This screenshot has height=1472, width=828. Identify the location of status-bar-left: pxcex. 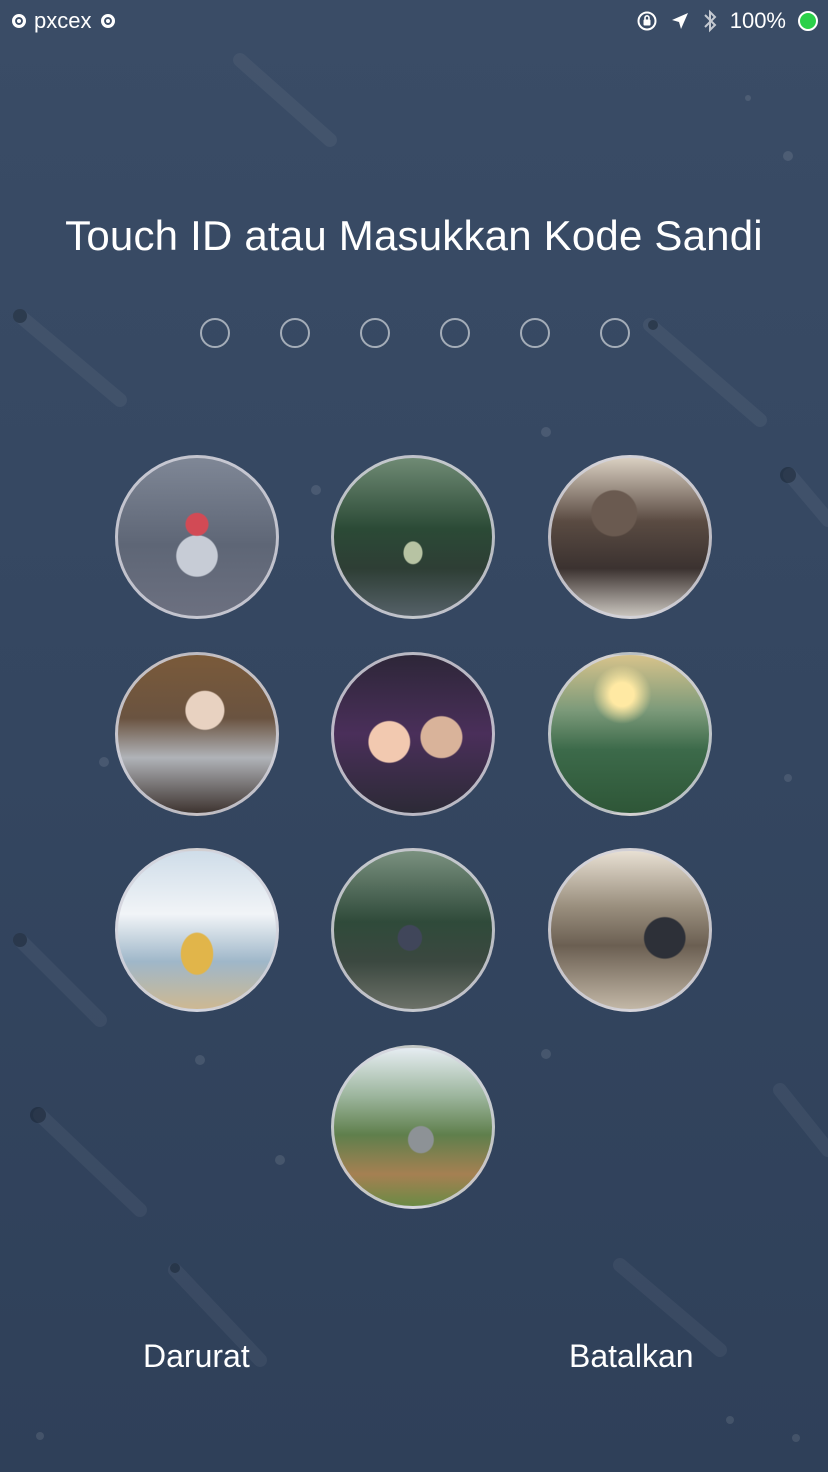
(64, 21).